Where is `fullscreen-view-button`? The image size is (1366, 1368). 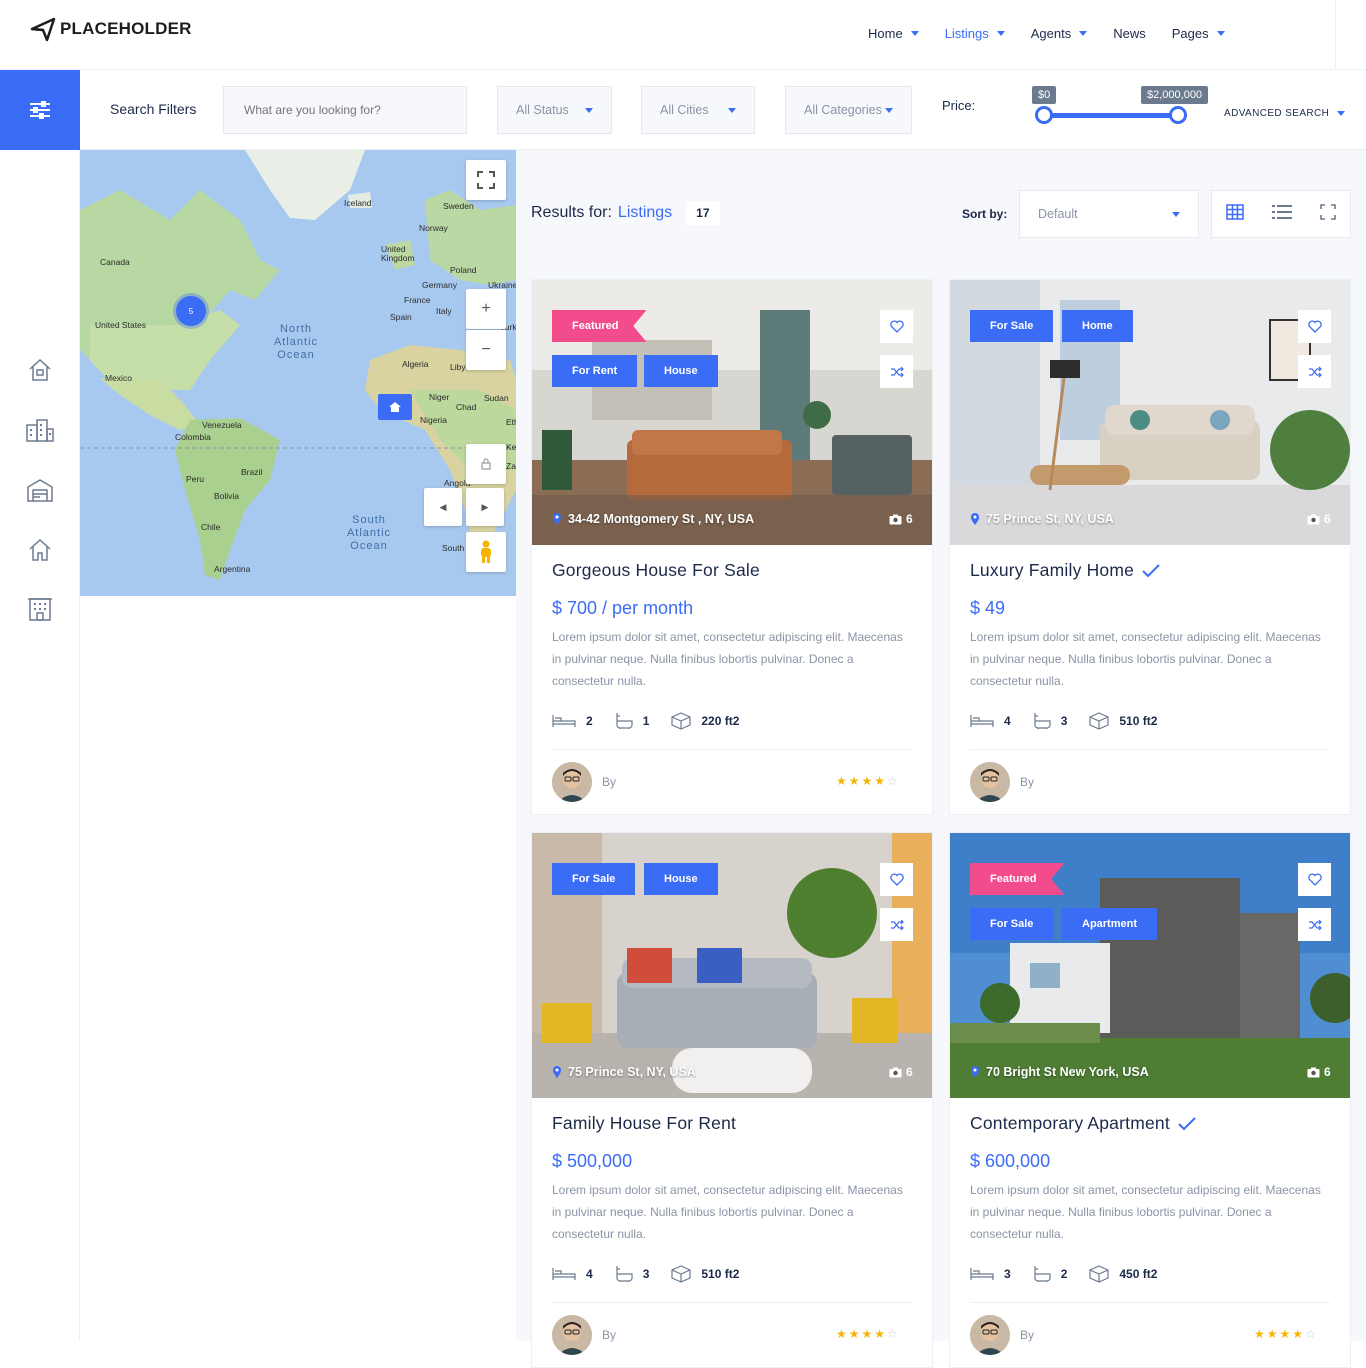
fullscreen-view-button is located at coordinates (1328, 214).